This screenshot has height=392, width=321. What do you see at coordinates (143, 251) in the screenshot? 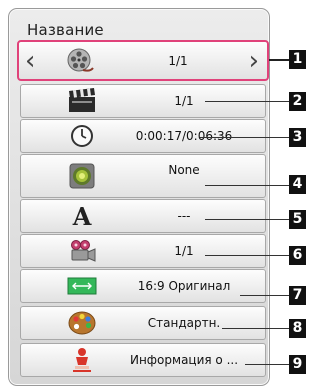
I see `row-angle: 1/1` at bounding box center [143, 251].